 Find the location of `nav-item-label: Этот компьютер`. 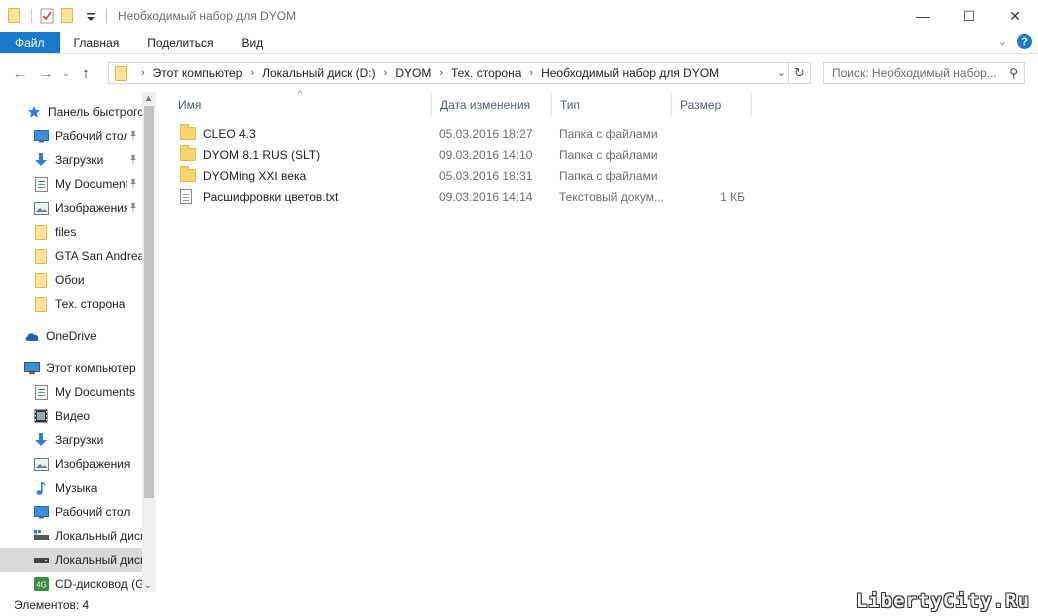

nav-item-label: Этот компьютер is located at coordinates (91, 368).